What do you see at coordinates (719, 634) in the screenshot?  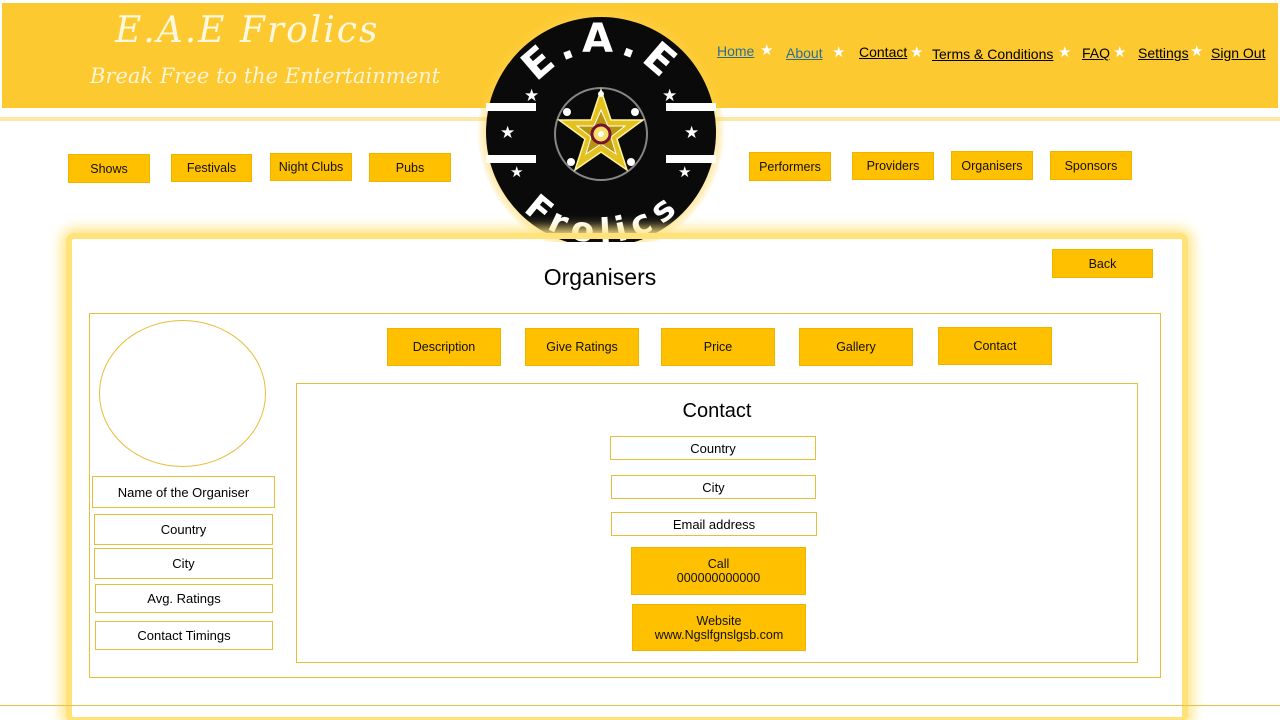 I see `website-button-url: www.Ngslfgnslgsb.com` at bounding box center [719, 634].